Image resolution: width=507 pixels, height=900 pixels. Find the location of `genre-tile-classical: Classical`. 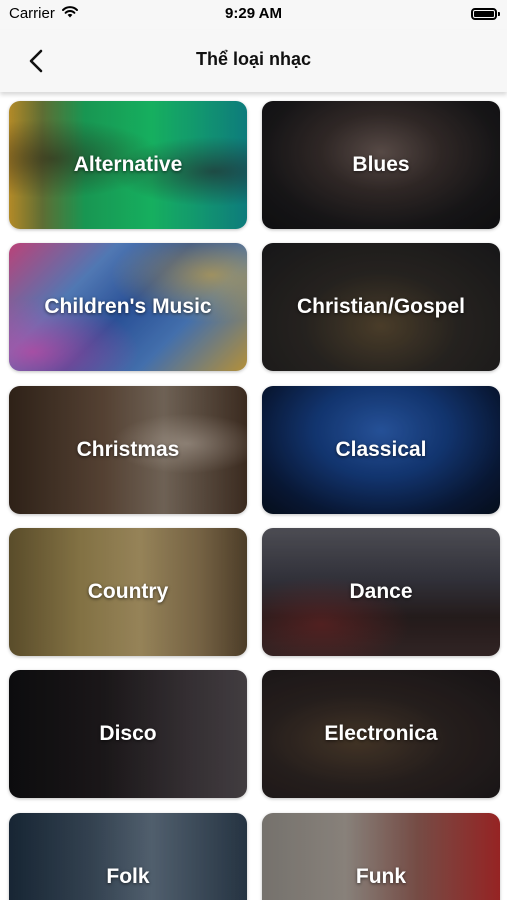

genre-tile-classical: Classical is located at coordinates (381, 450).